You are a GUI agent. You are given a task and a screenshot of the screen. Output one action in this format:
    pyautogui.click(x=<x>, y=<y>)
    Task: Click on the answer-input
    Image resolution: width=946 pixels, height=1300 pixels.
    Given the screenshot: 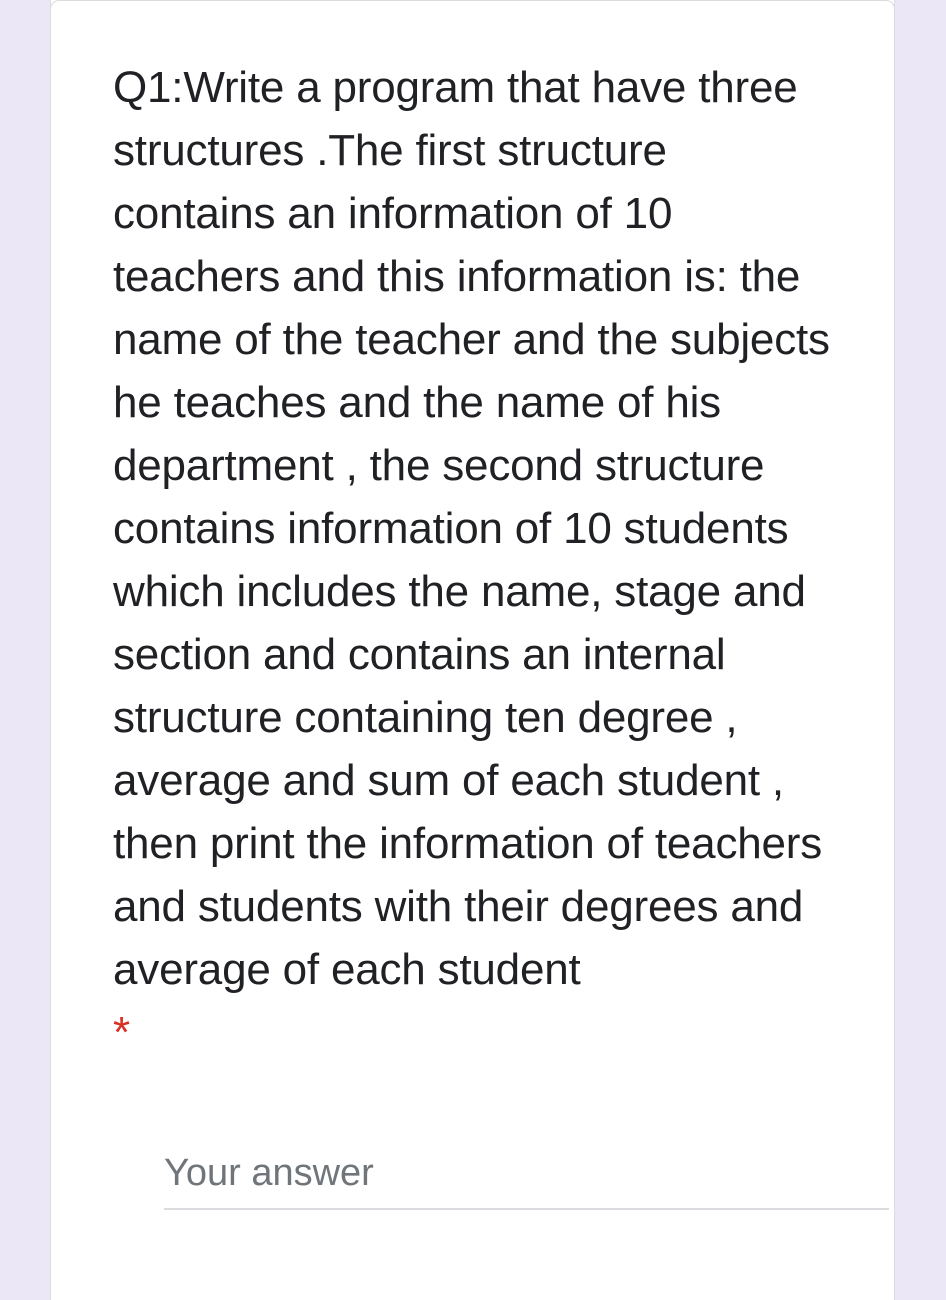 What is the action you would take?
    pyautogui.click(x=526, y=1178)
    